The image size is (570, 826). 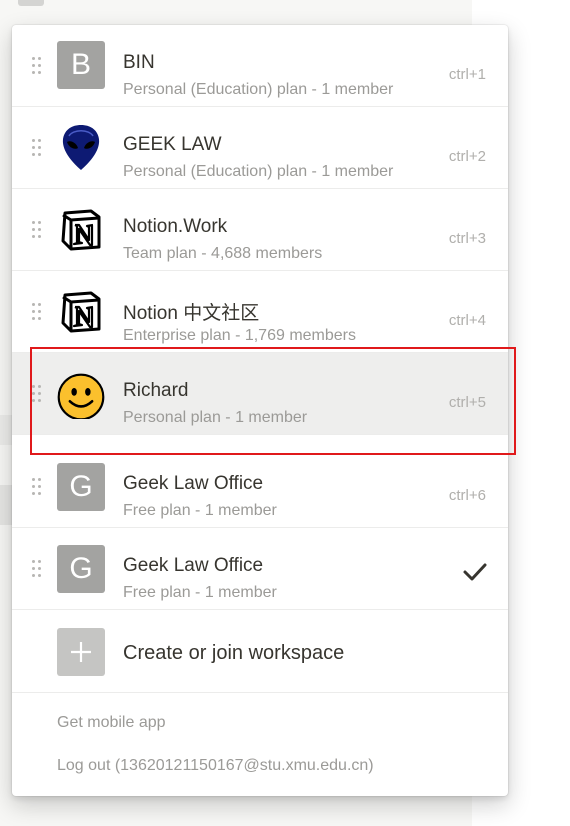 I want to click on plus-icon, so click(x=81, y=652).